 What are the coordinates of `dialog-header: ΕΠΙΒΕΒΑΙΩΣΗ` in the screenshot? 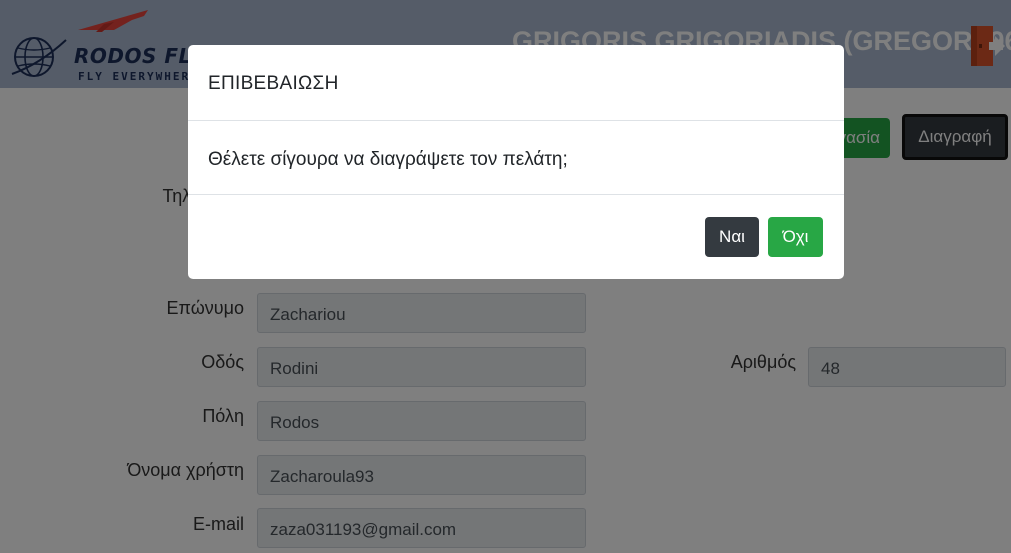 It's located at (516, 83).